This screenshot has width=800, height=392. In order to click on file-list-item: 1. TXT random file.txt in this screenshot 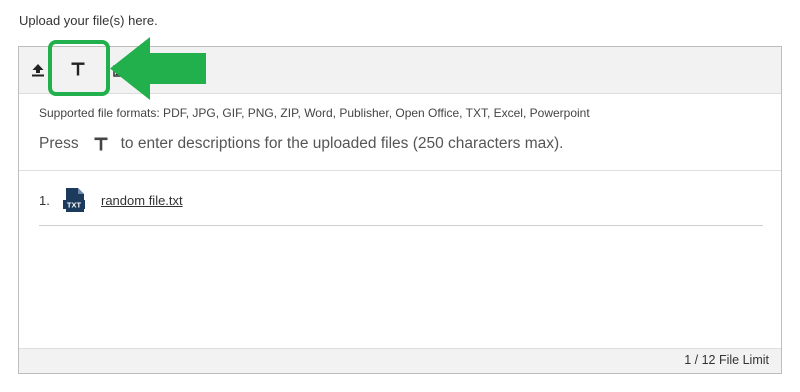, I will do `click(111, 200)`.